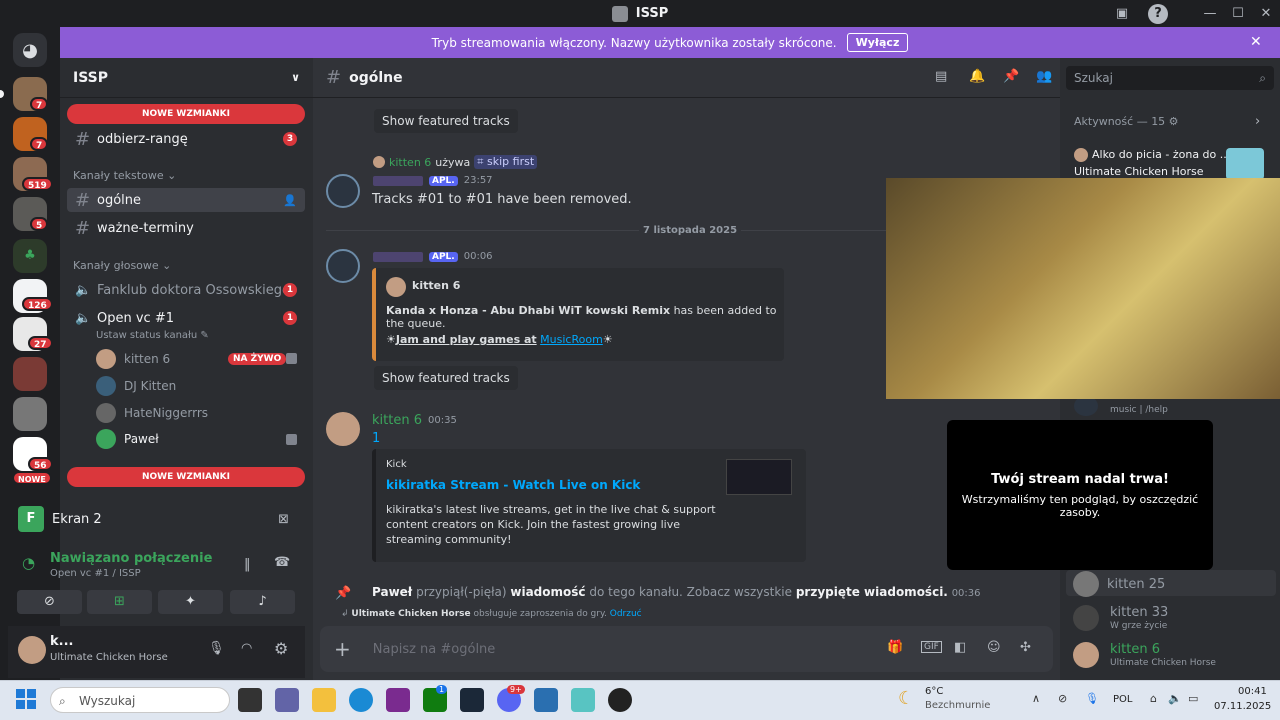 This screenshot has width=1280, height=720. What do you see at coordinates (513, 485) in the screenshot?
I see `embed-title-link: kikiratka Stream - Watch Live on Kick` at bounding box center [513, 485].